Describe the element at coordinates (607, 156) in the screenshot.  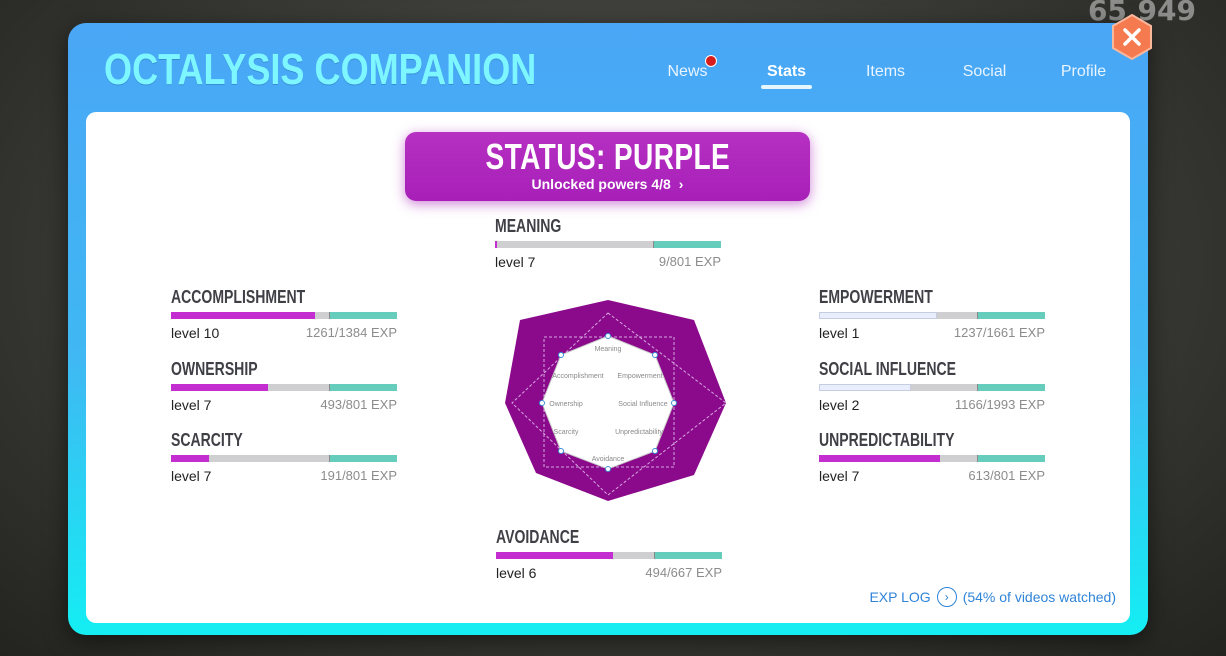
I see `status-title: STATUS: PURPLE` at that location.